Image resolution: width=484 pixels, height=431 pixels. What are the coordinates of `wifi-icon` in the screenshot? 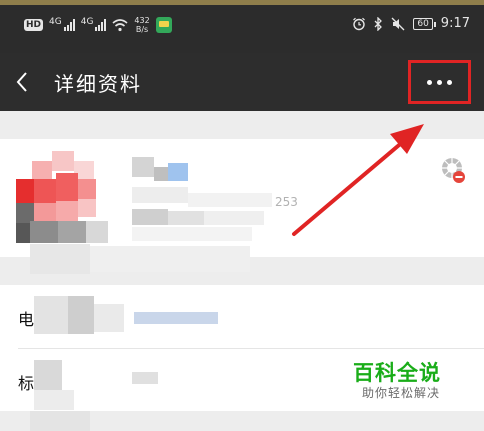 It's located at (120, 24).